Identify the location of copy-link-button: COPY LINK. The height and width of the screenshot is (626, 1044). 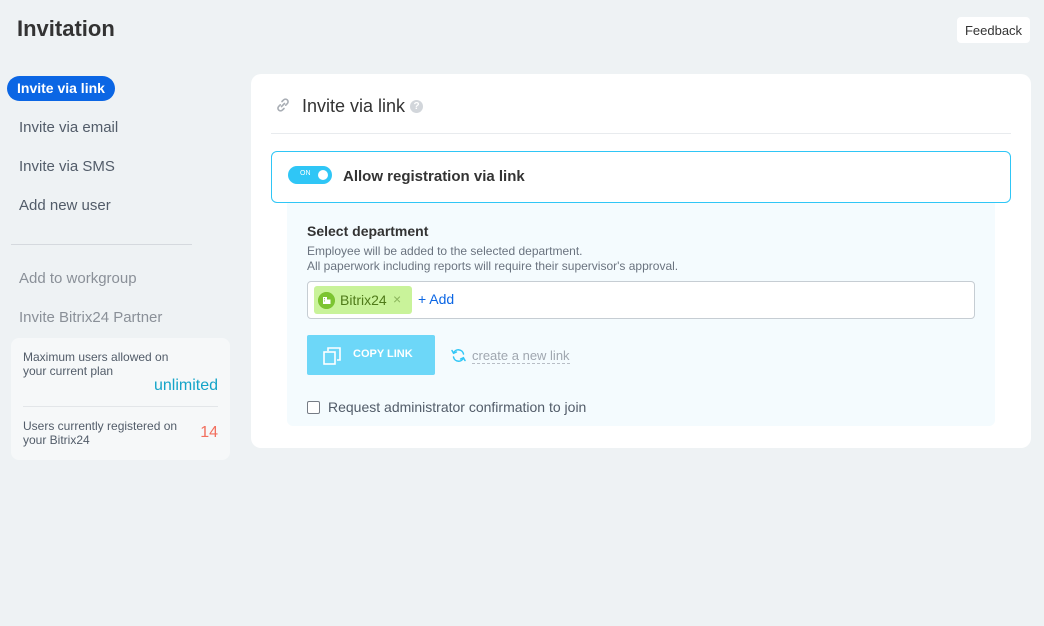
(371, 355).